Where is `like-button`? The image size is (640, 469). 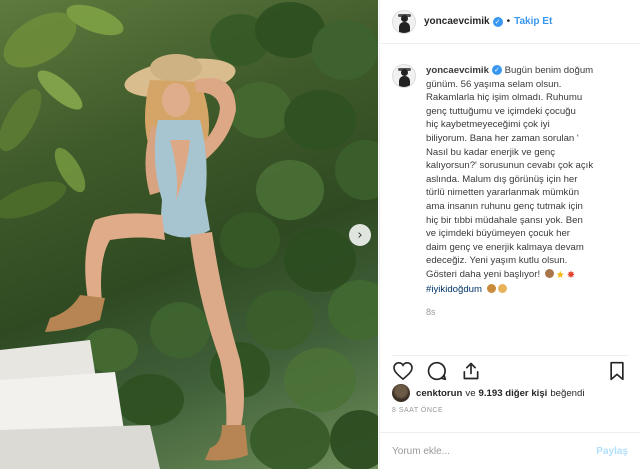
like-button is located at coordinates (403, 371).